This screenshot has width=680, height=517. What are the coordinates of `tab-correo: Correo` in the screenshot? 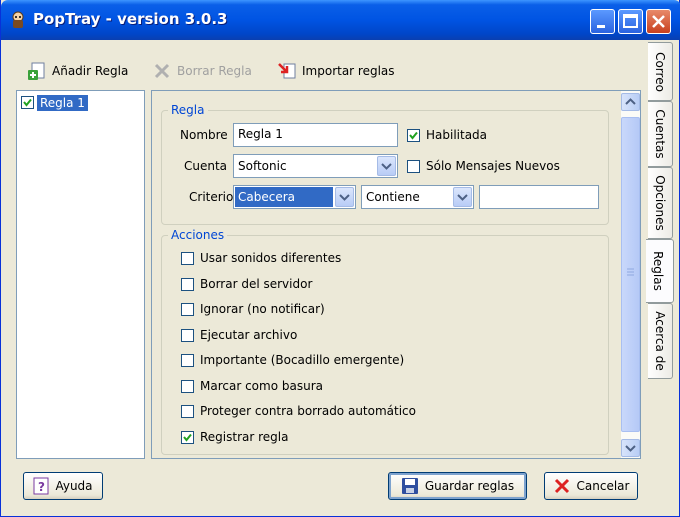 It's located at (660, 71).